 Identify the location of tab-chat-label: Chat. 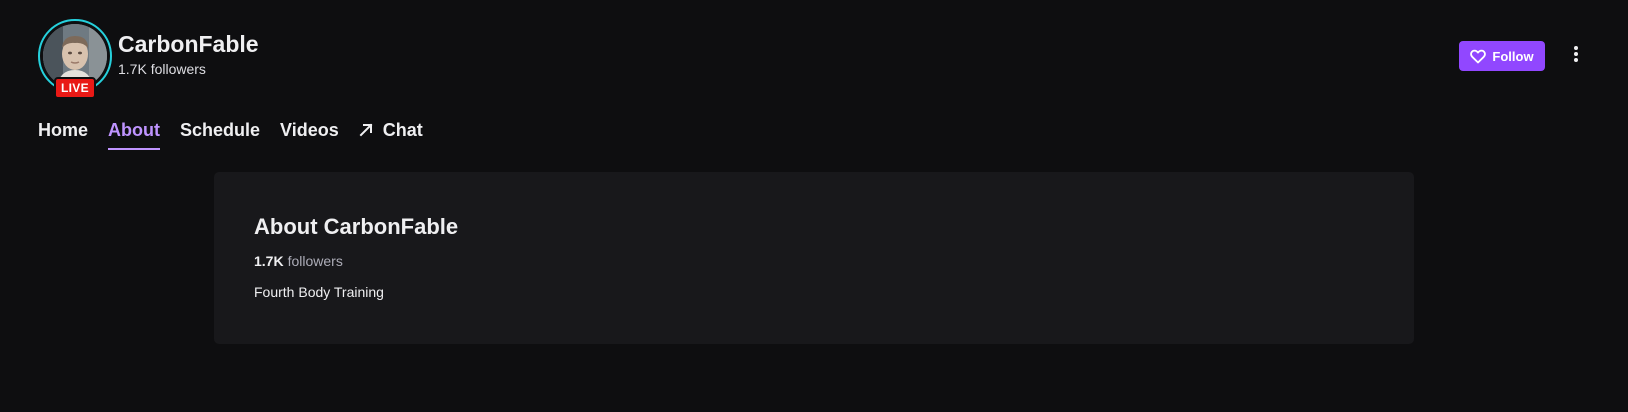
(402, 130).